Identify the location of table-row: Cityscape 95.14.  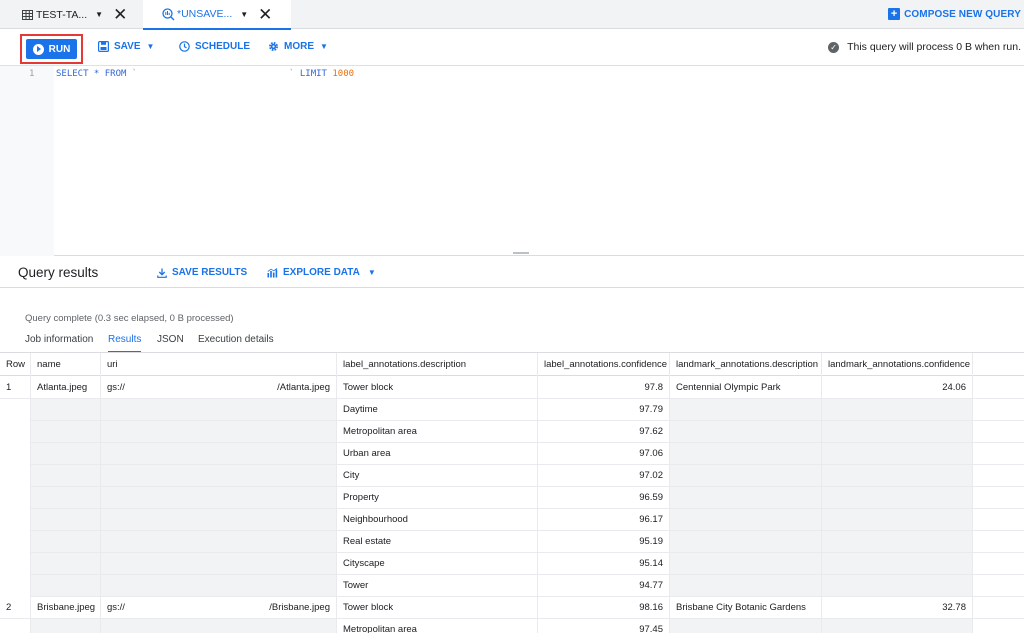
(512, 564).